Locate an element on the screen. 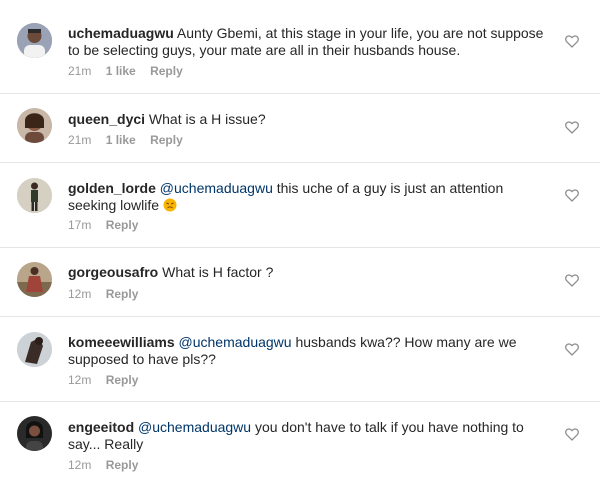 This screenshot has height=483, width=600. comment-body: What is H factor ? is located at coordinates (218, 272).